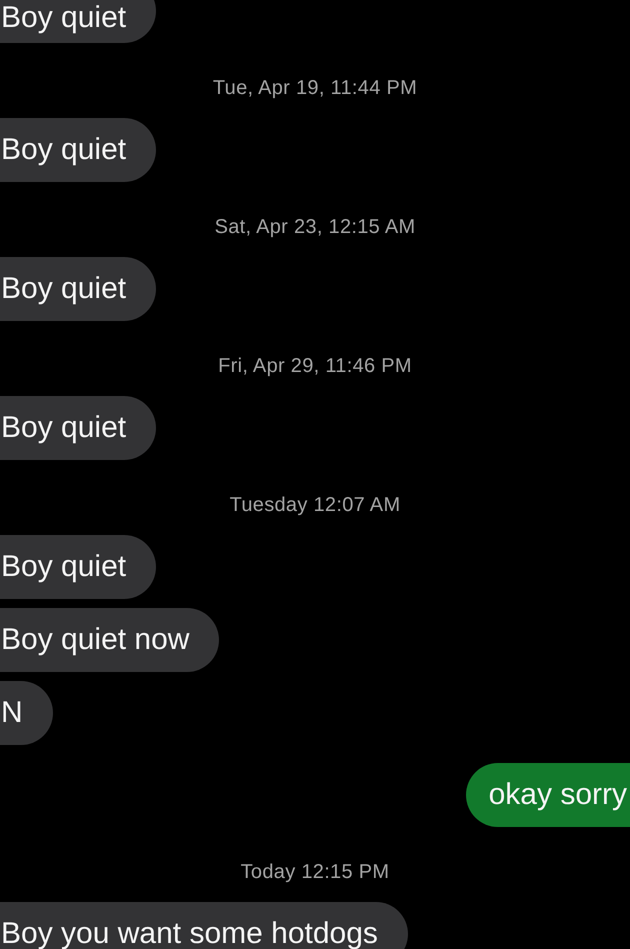 Image resolution: width=630 pixels, height=949 pixels. I want to click on timestamp: Tuesday 12:07 AM, so click(315, 505).